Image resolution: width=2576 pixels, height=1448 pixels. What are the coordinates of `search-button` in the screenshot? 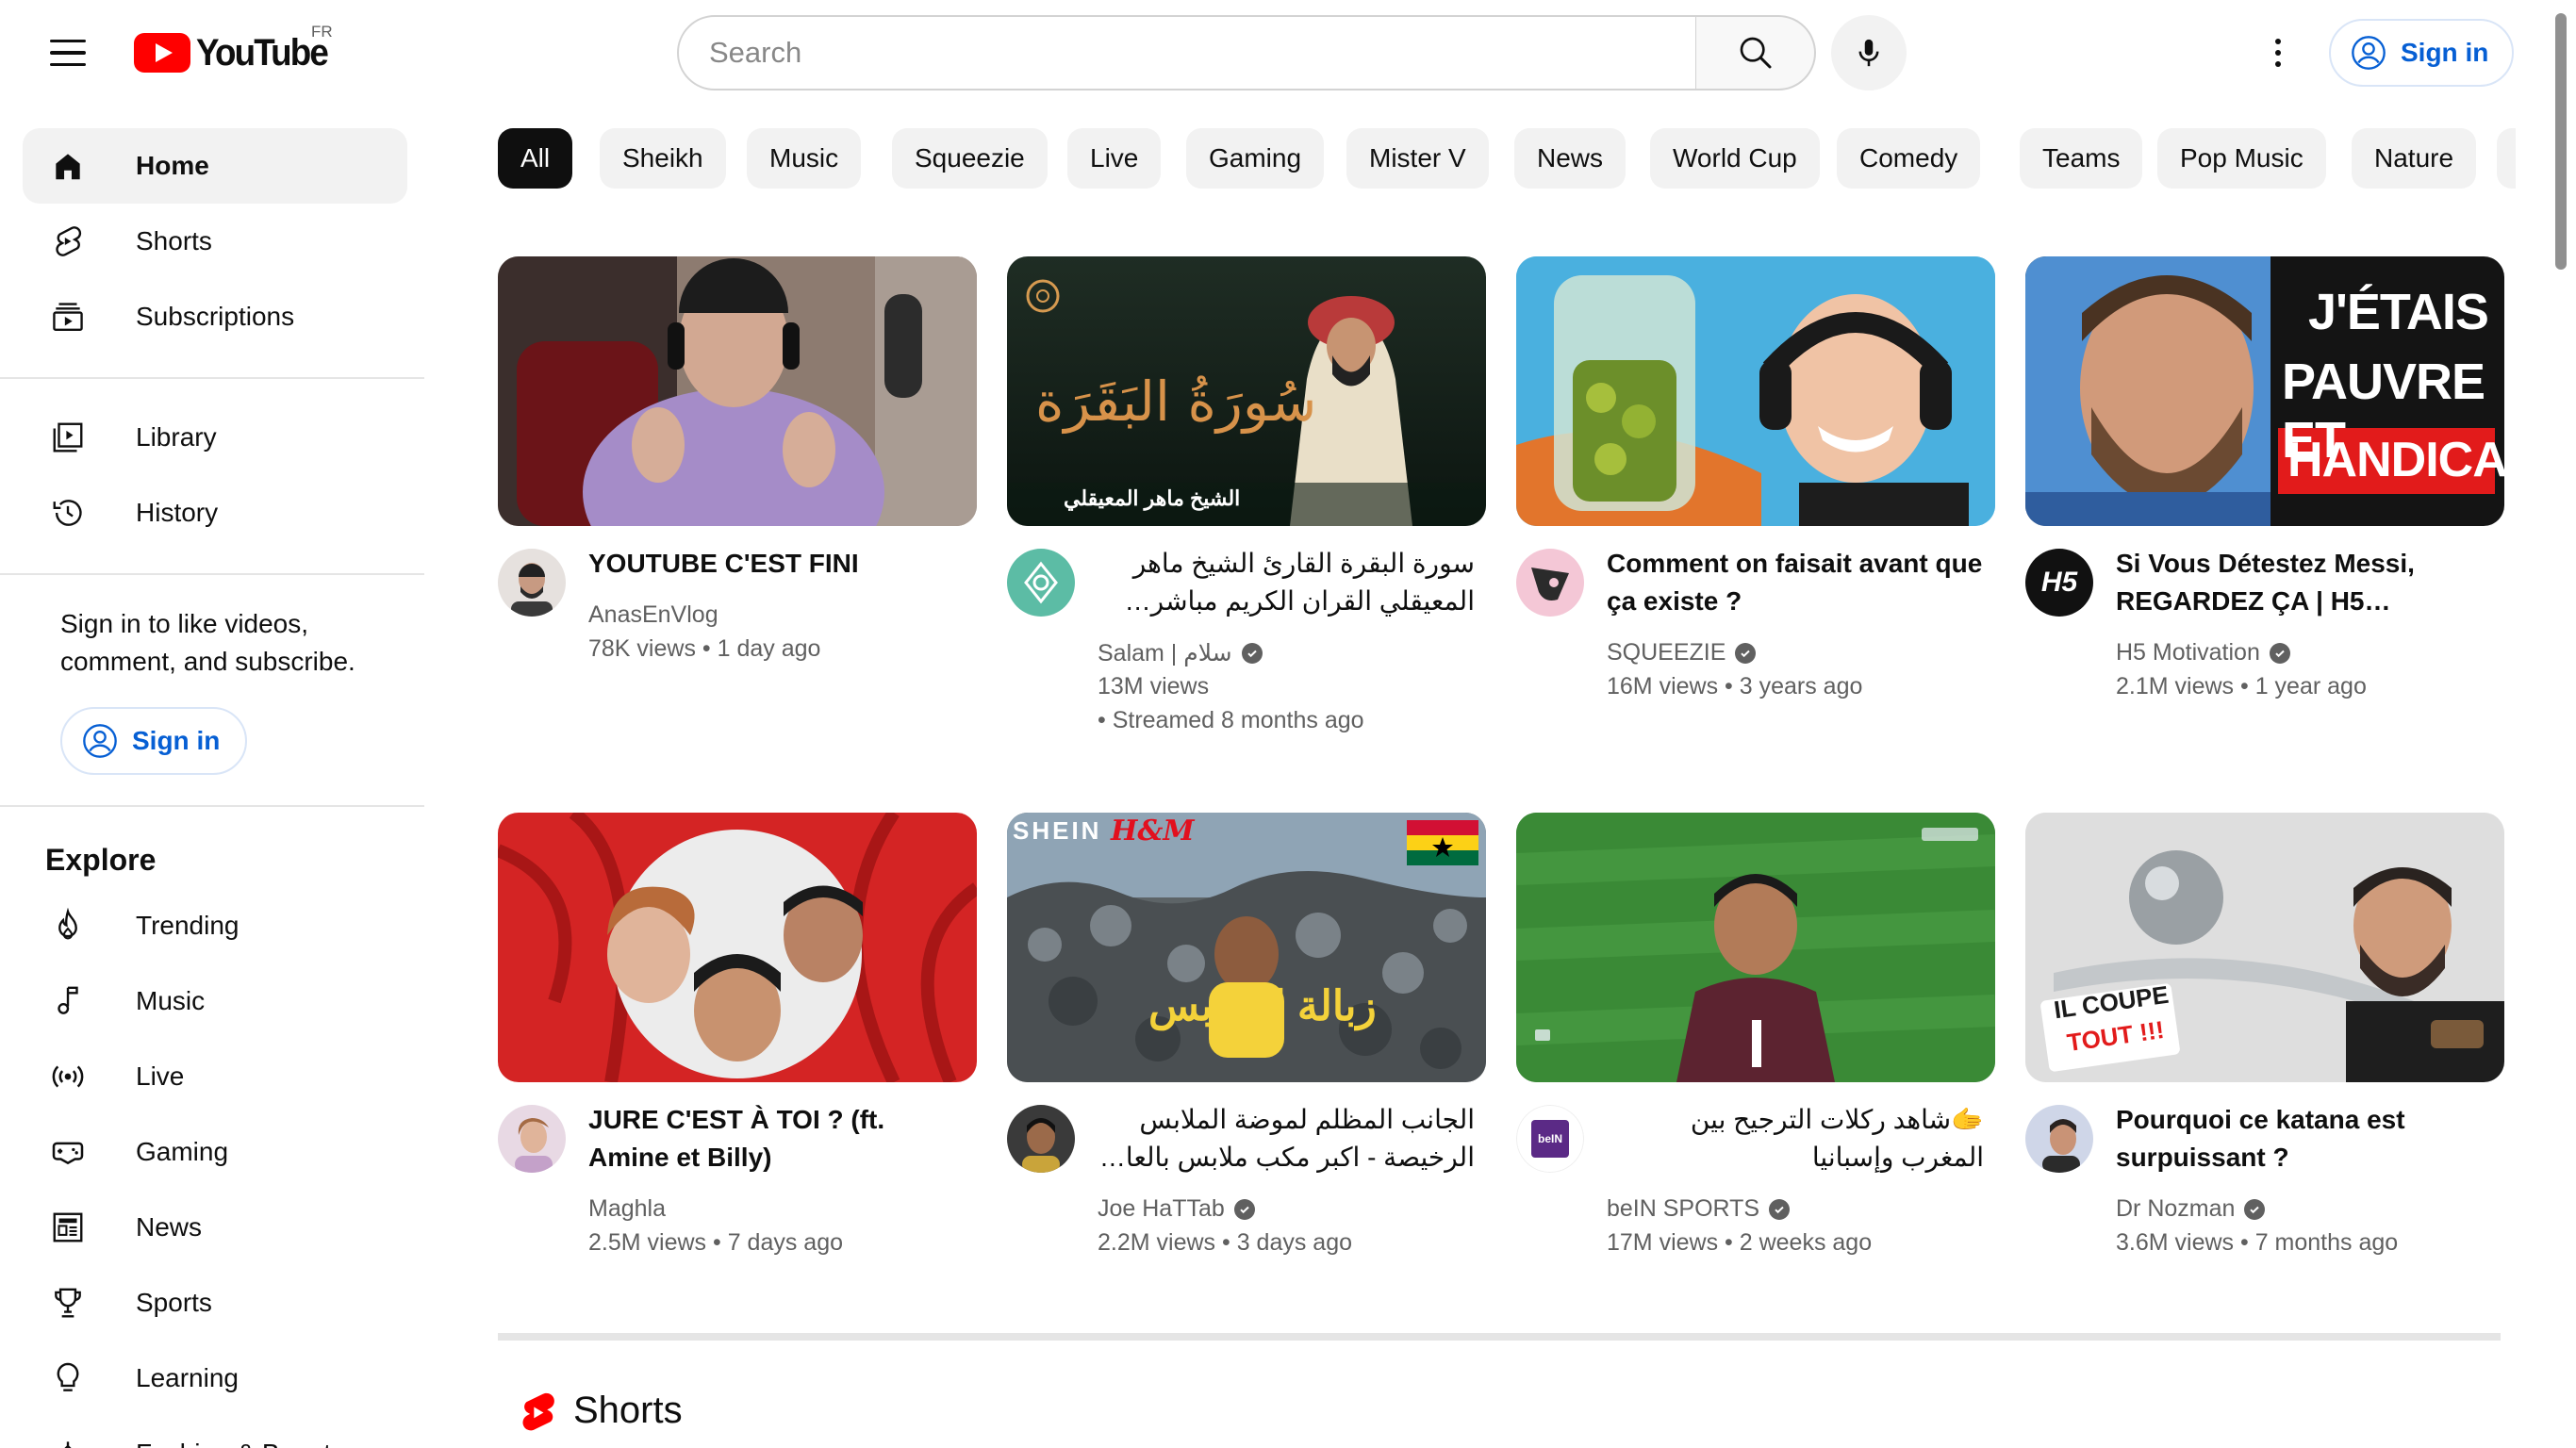 It's located at (1755, 52).